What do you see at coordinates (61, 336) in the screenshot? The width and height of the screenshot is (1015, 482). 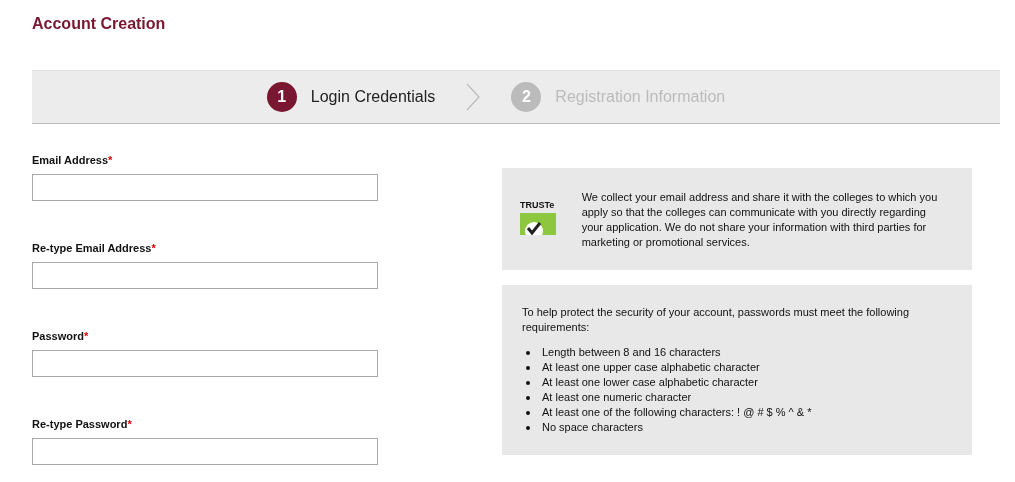 I see `field-label: Password*` at bounding box center [61, 336].